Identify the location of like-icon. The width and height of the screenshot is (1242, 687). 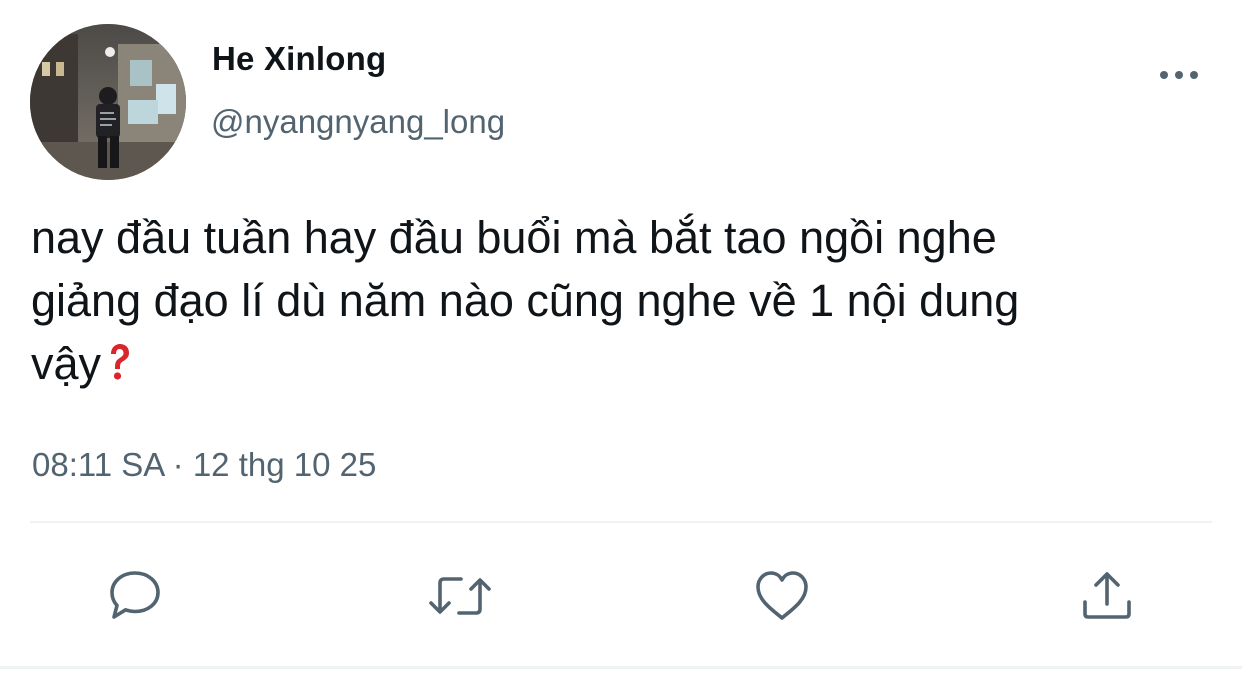
(782, 596).